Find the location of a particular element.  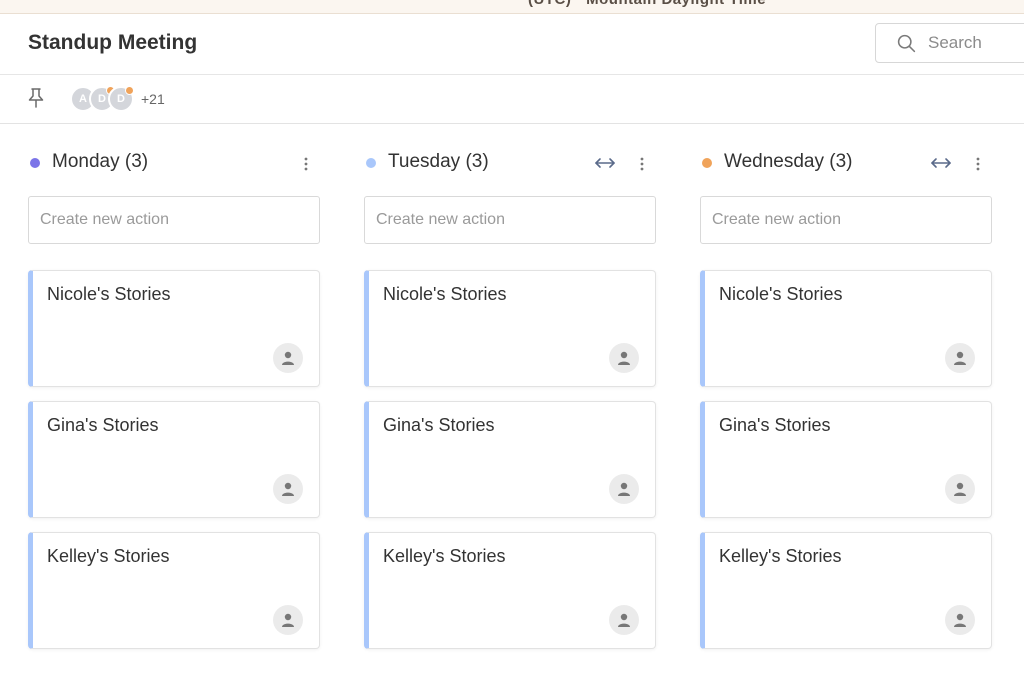

column-header: Monday (3) is located at coordinates (174, 160).